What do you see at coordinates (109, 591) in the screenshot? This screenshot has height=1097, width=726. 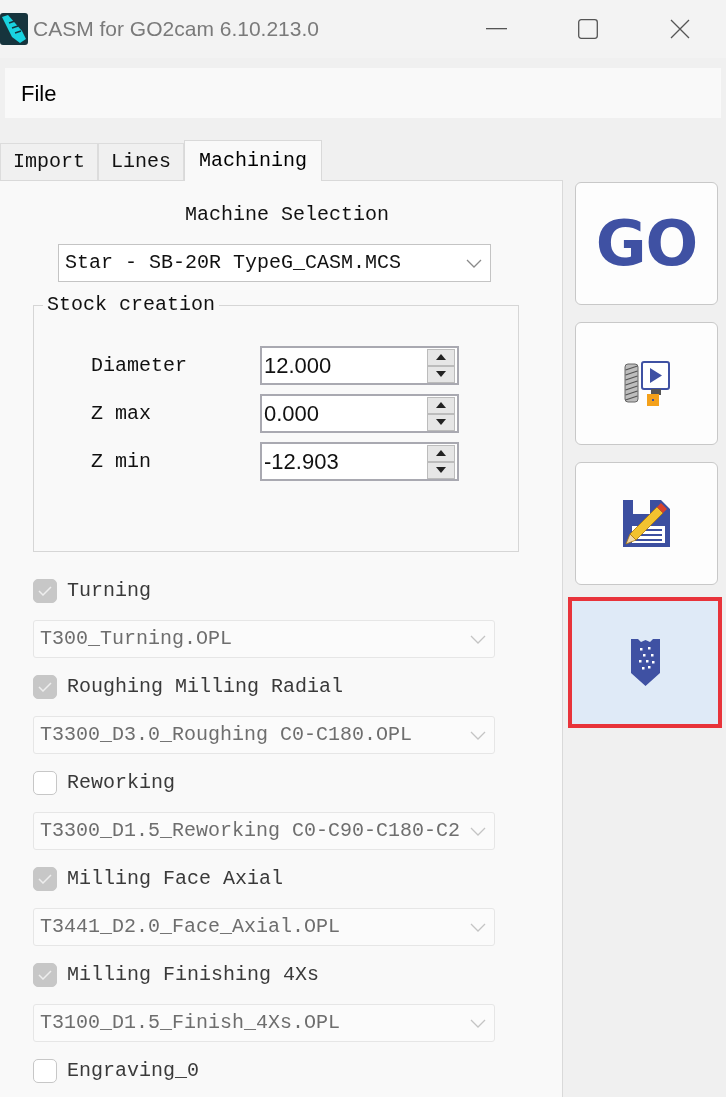 I see `checkbox-label: Turning` at bounding box center [109, 591].